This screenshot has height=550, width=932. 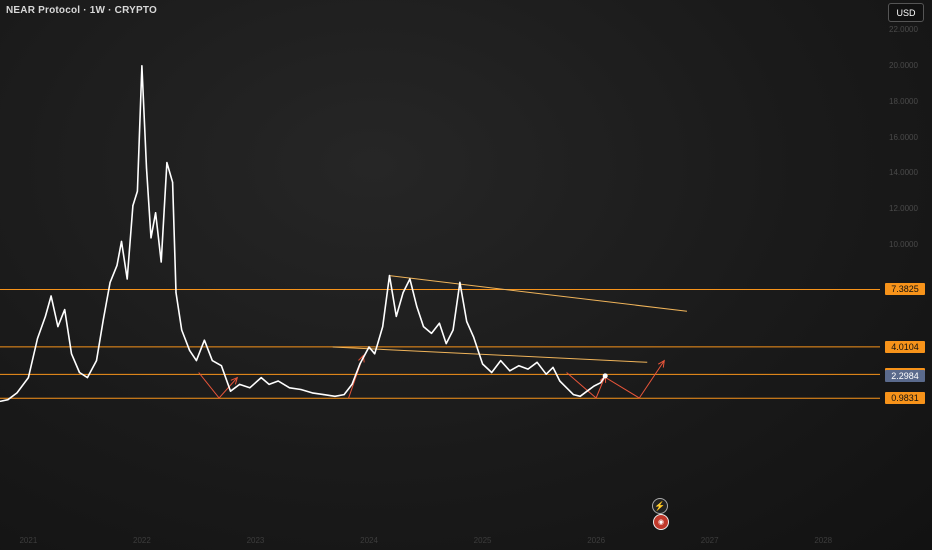 I want to click on y-tick-label: 18.0000, so click(x=903, y=101).